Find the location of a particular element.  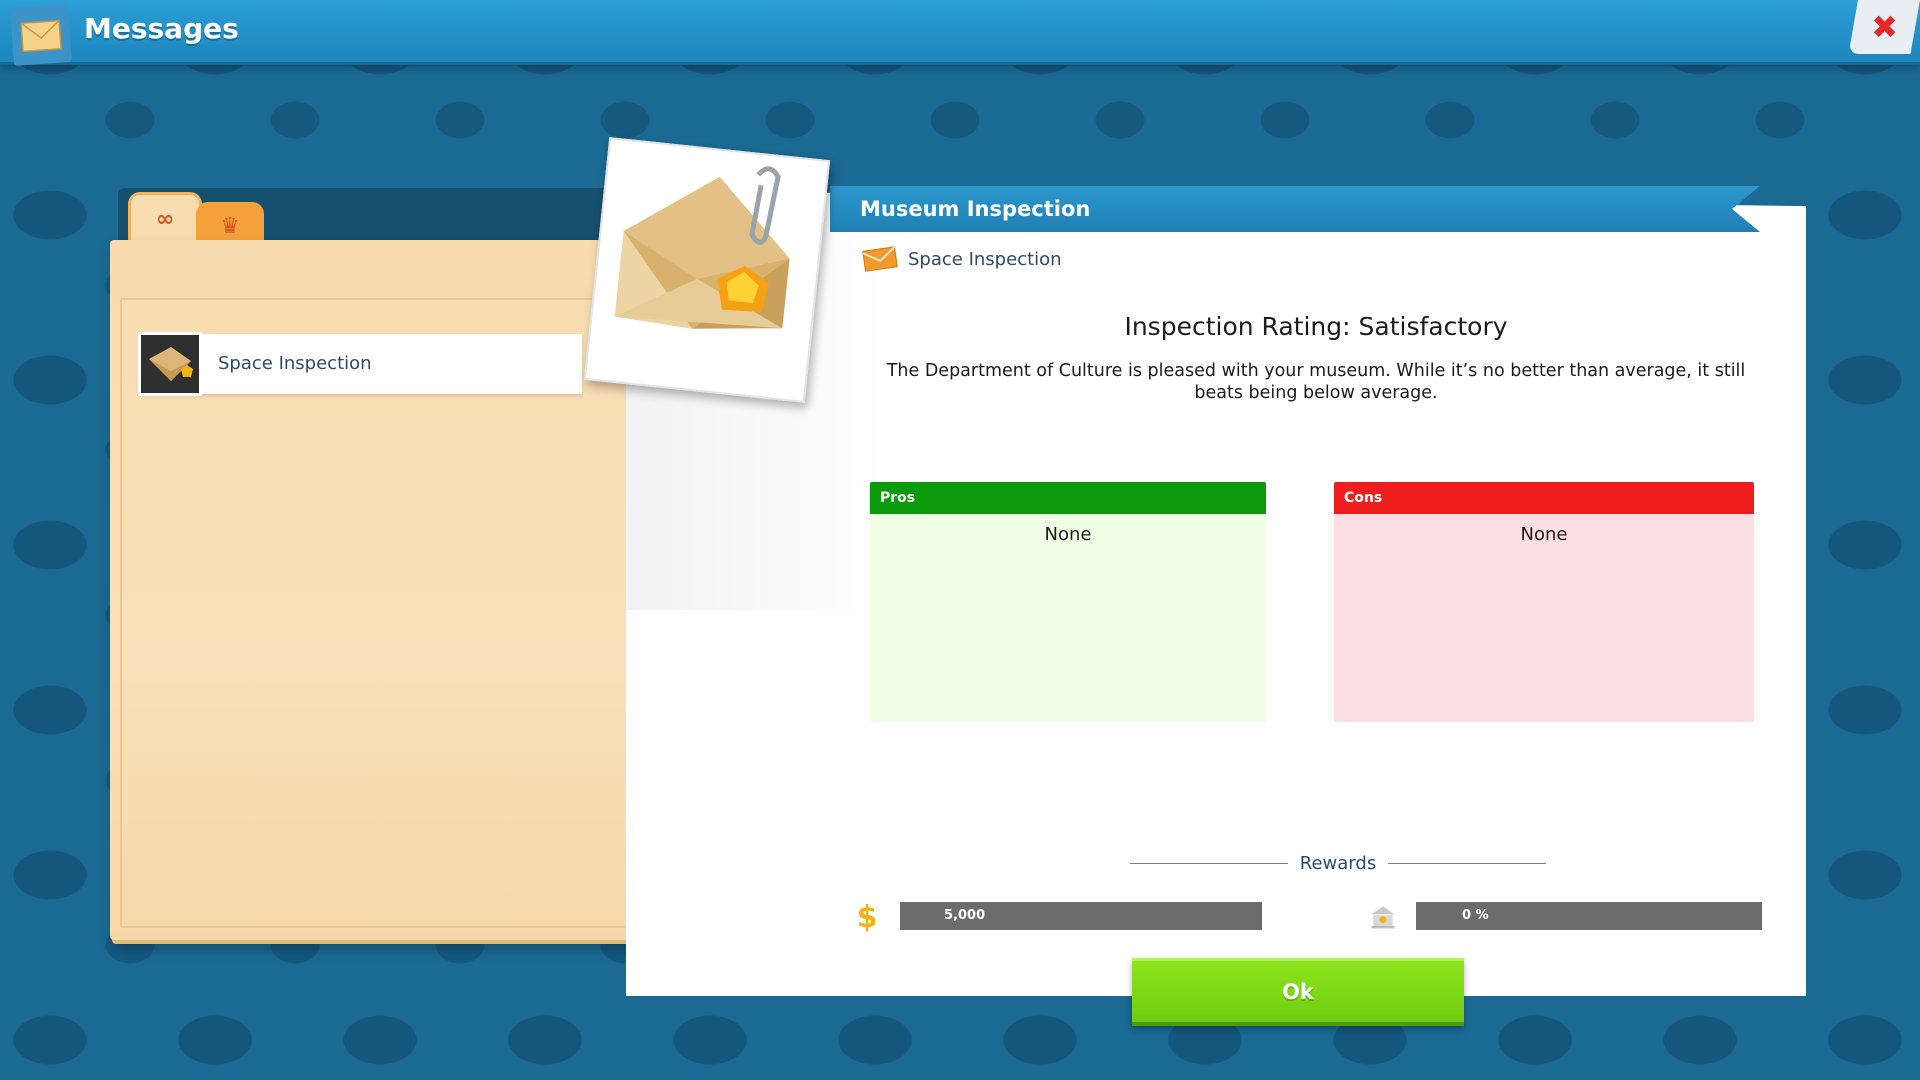

envelope-badge-icon is located at coordinates (170, 364).